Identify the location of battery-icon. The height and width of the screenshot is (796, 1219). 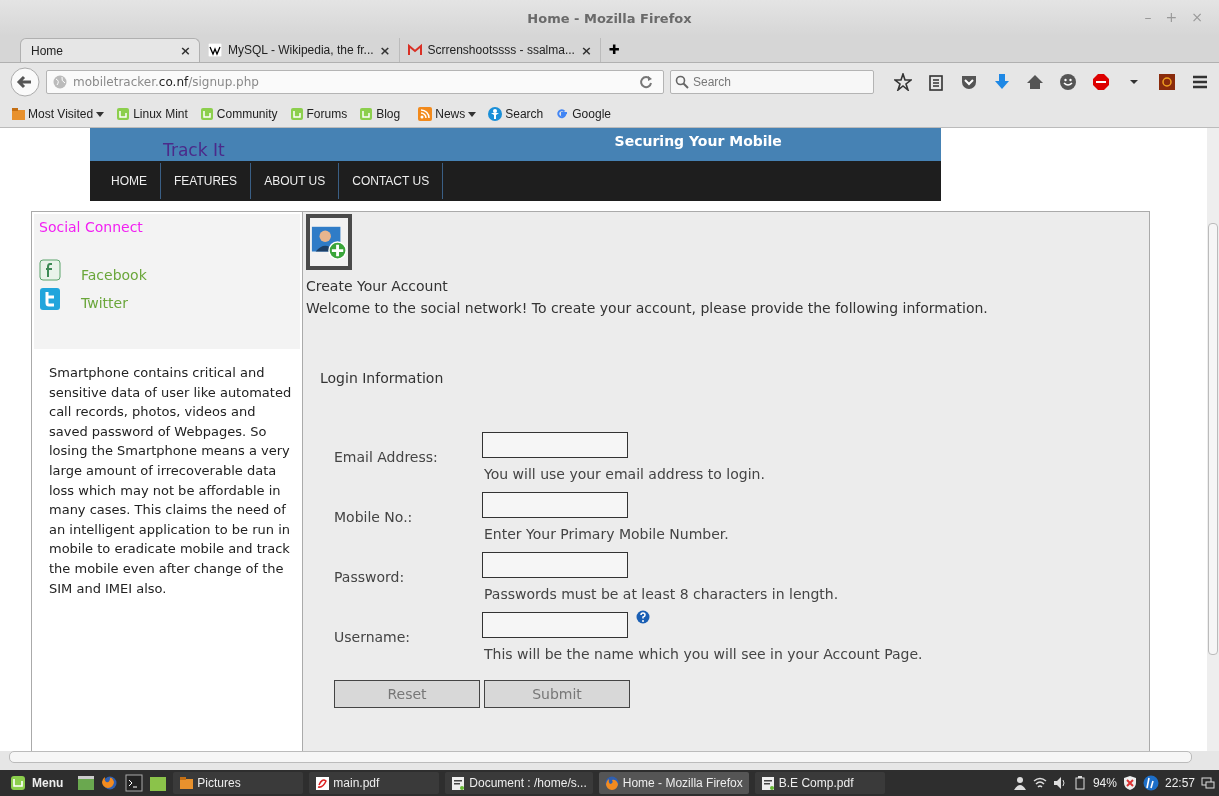
(1079, 783).